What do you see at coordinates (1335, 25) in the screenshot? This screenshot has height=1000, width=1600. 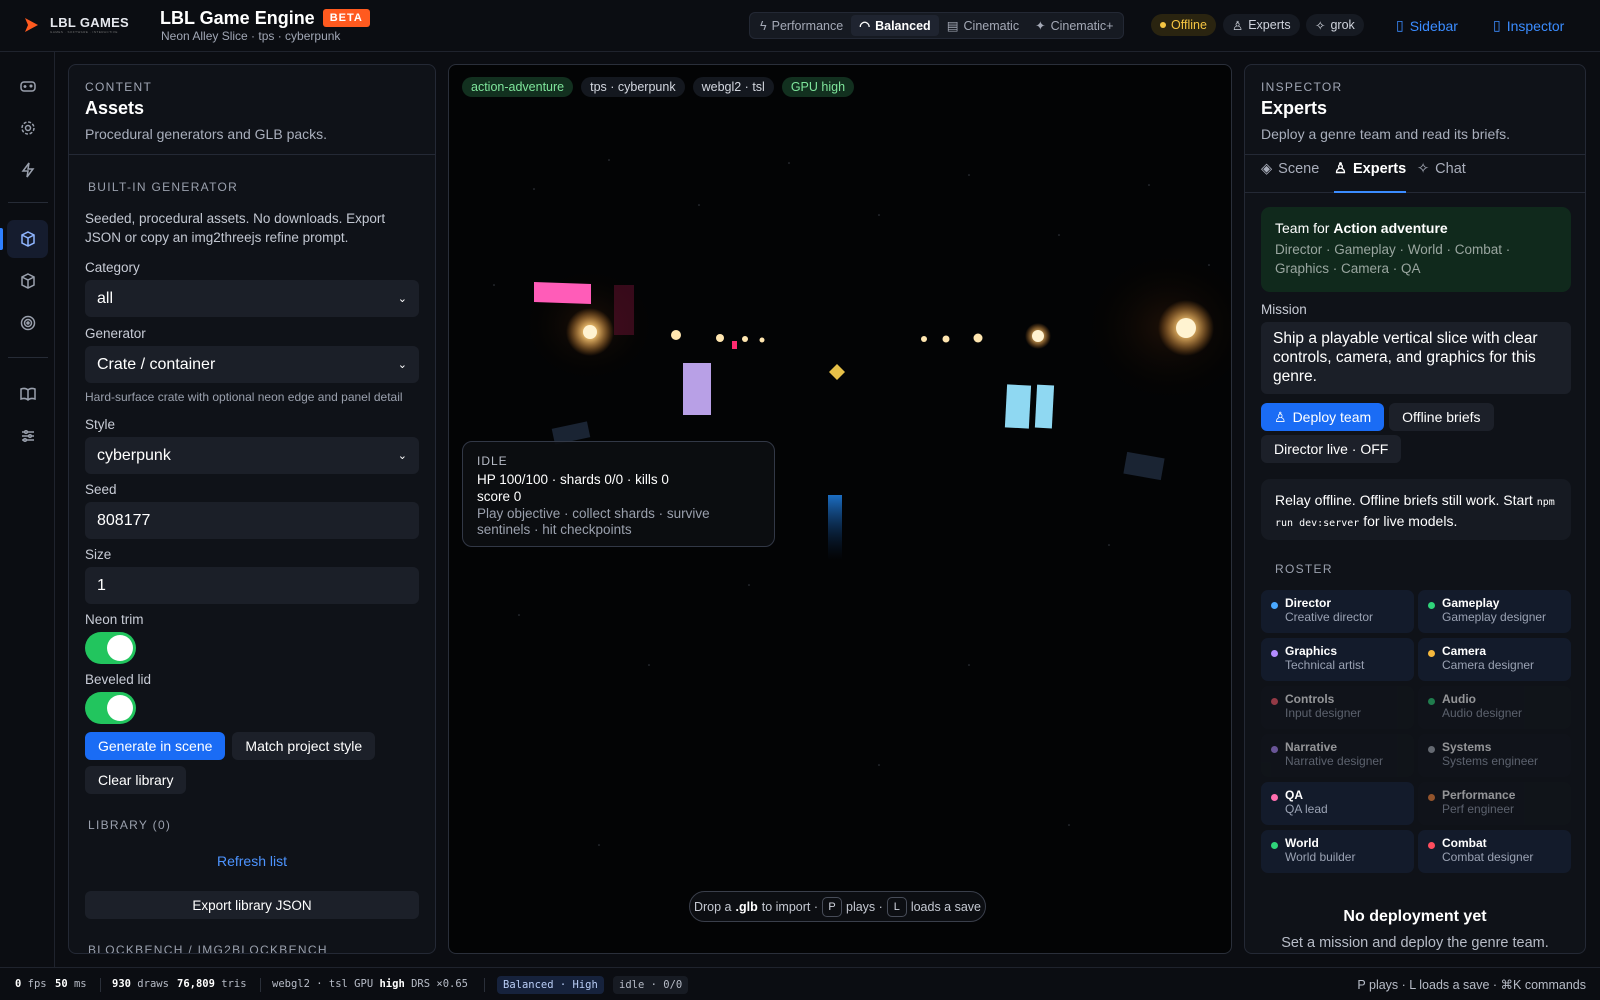 I see `model-pill: ✧ grok` at bounding box center [1335, 25].